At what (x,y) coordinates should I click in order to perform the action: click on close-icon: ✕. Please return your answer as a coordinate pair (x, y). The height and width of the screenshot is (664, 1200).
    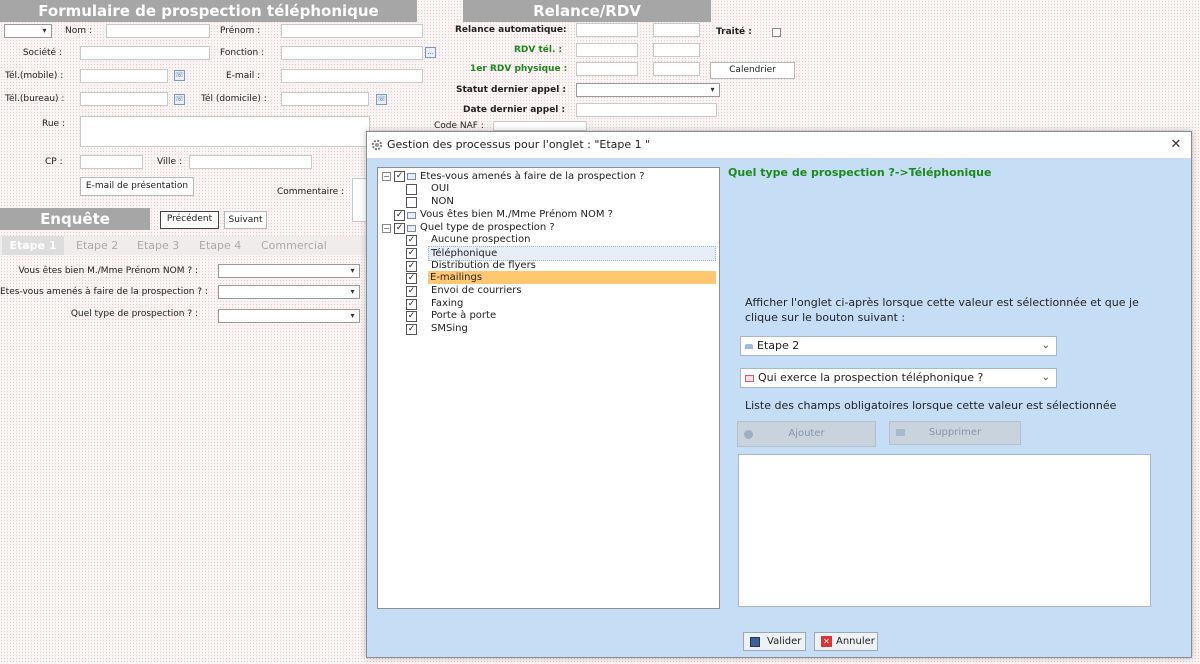
    Looking at the image, I should click on (1176, 145).